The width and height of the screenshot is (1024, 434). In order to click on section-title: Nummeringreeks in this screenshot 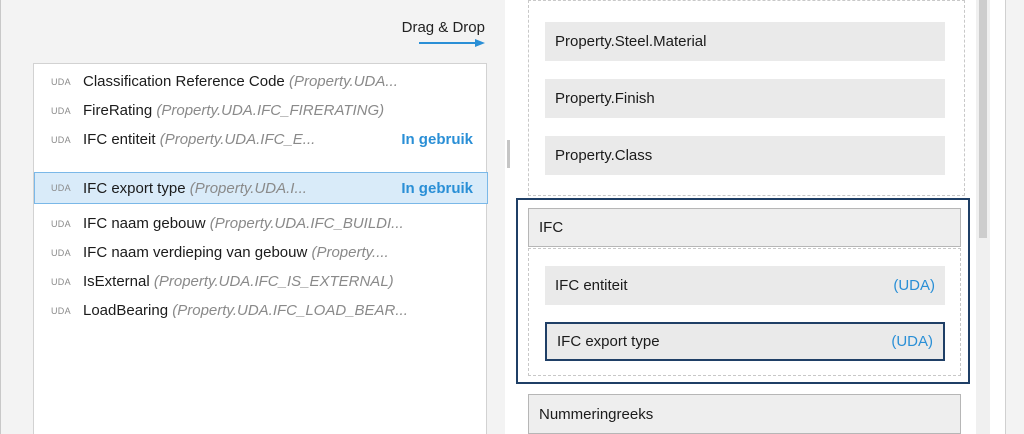, I will do `click(596, 414)`.